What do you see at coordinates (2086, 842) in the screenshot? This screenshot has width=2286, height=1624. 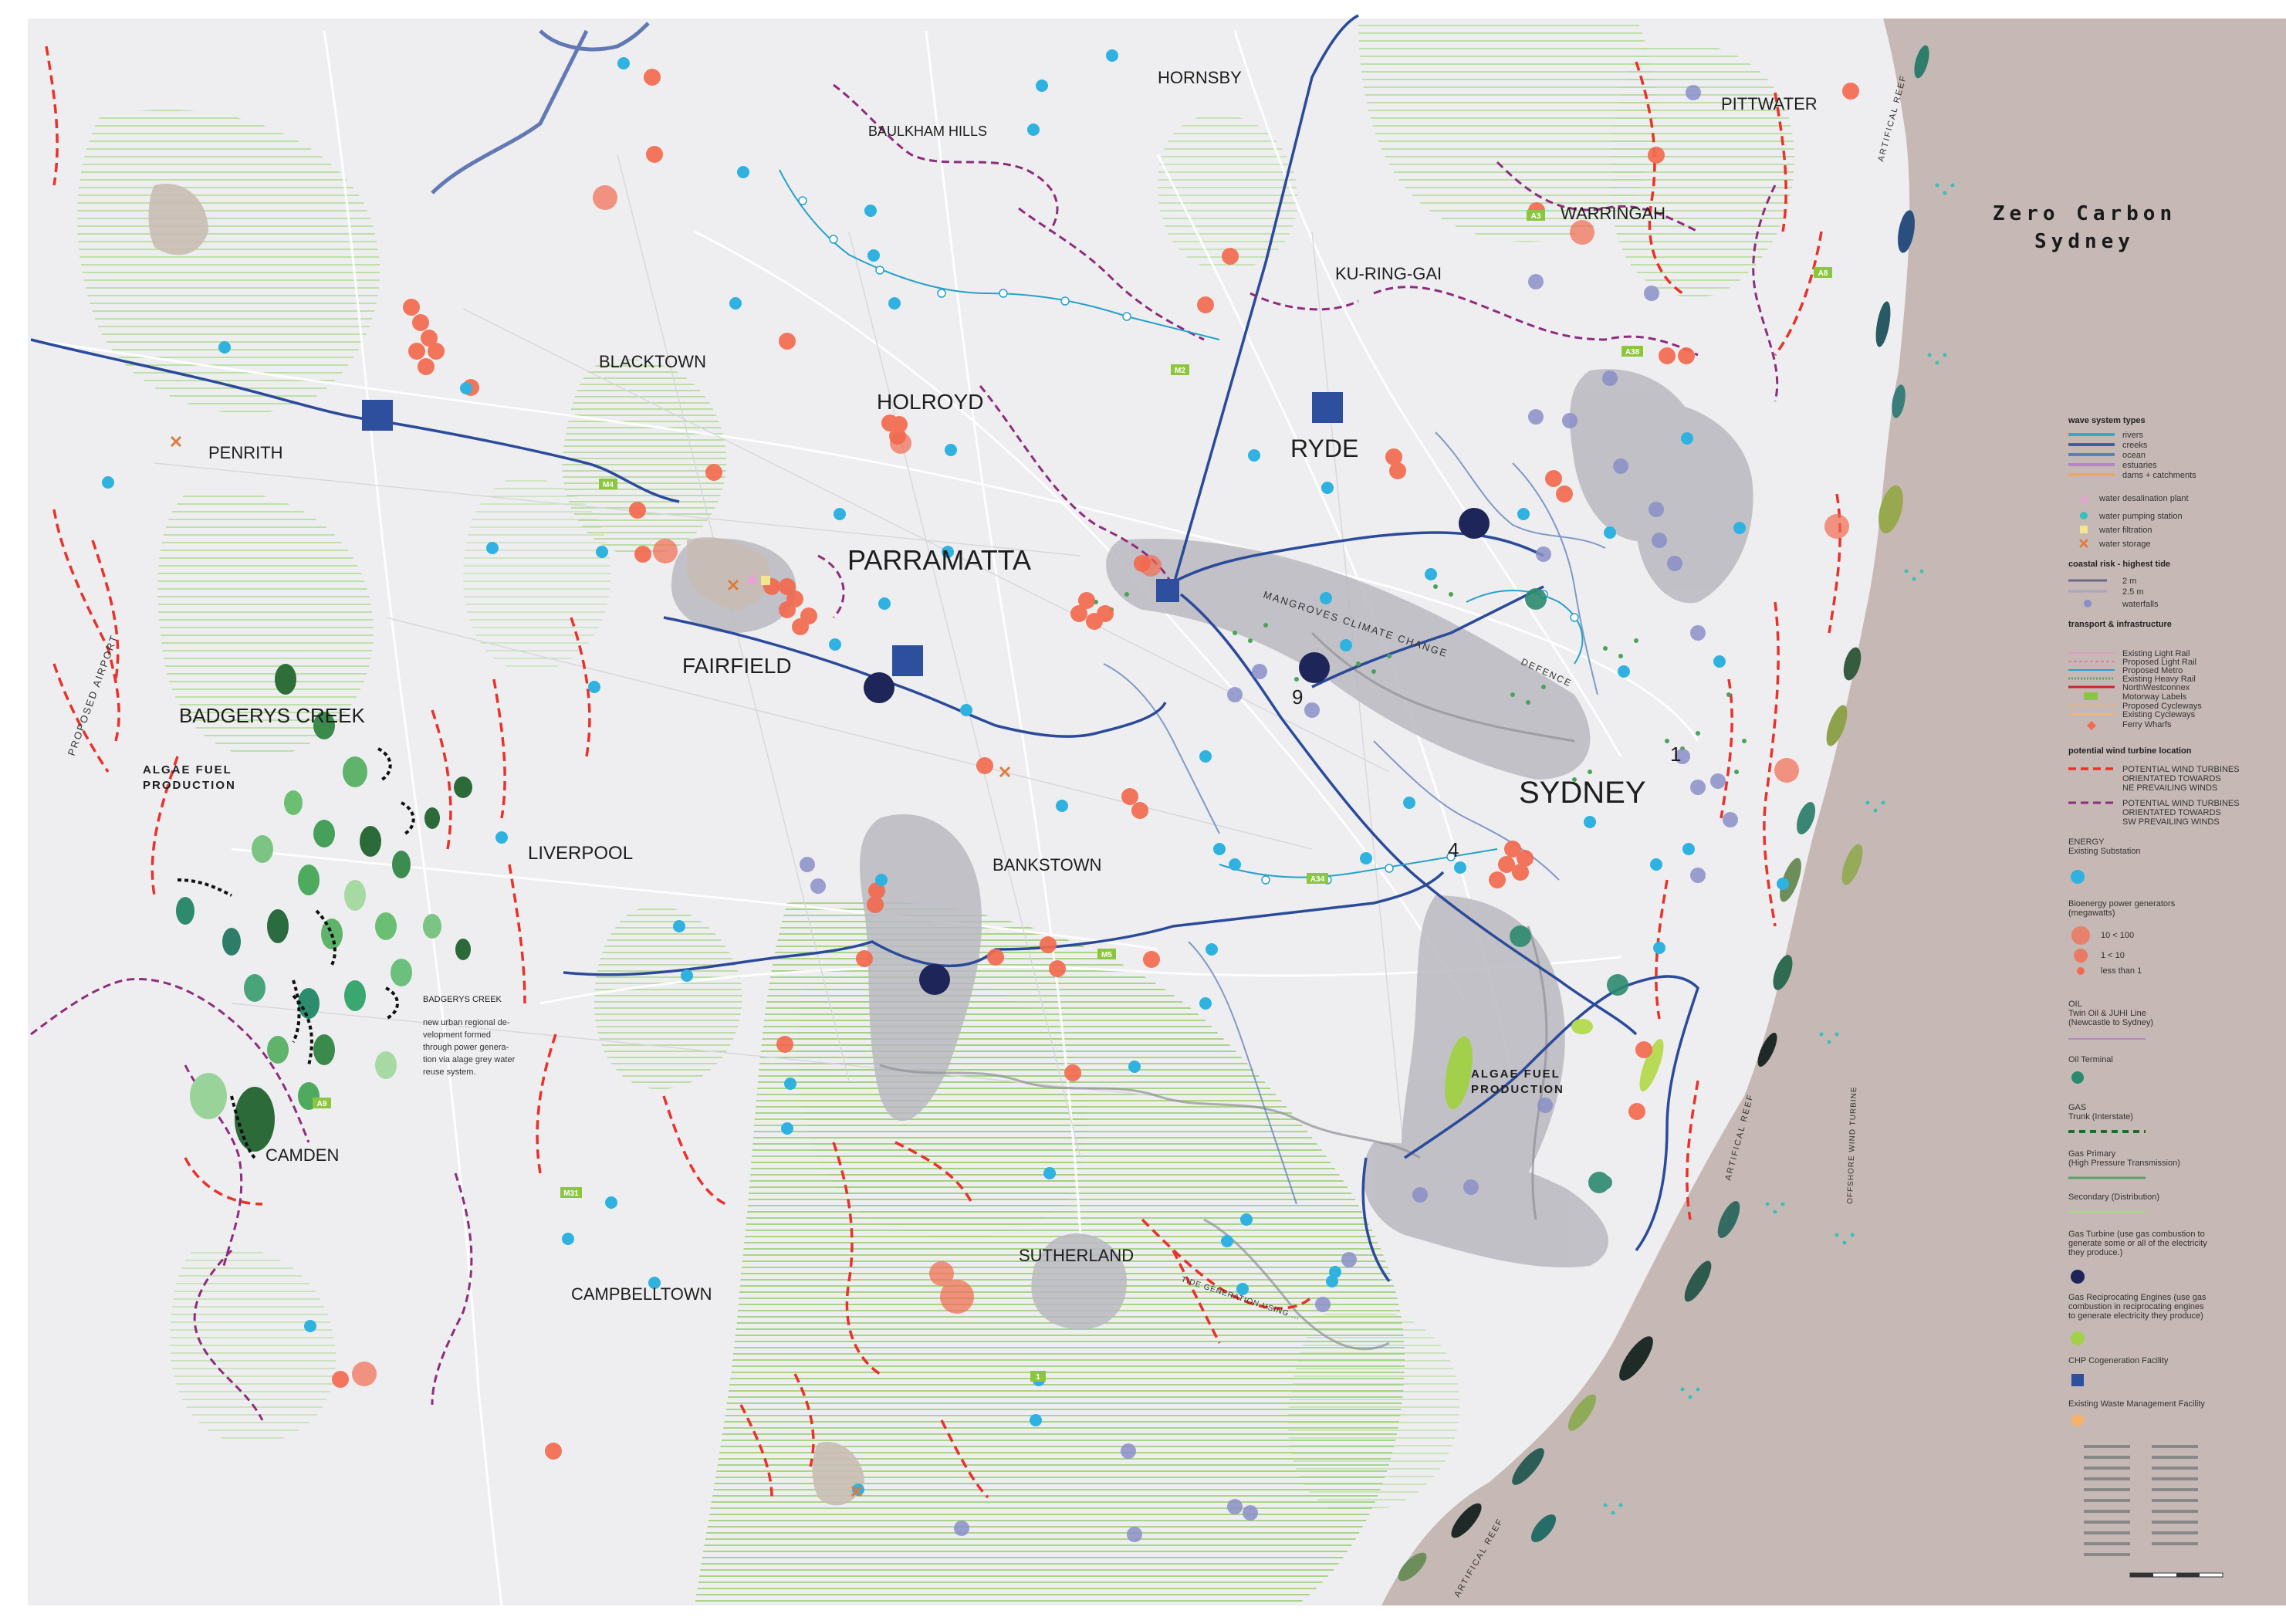 I see `legend-energy-1: ENERGY` at bounding box center [2086, 842].